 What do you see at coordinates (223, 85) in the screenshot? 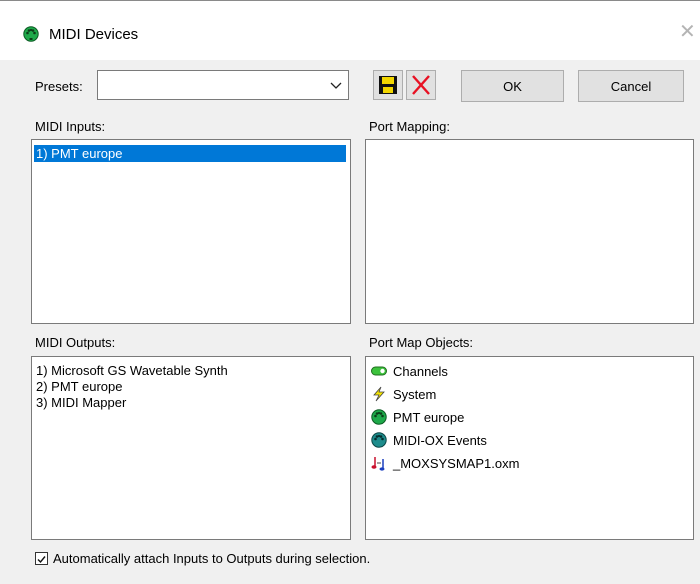
I see `presets-combobox` at bounding box center [223, 85].